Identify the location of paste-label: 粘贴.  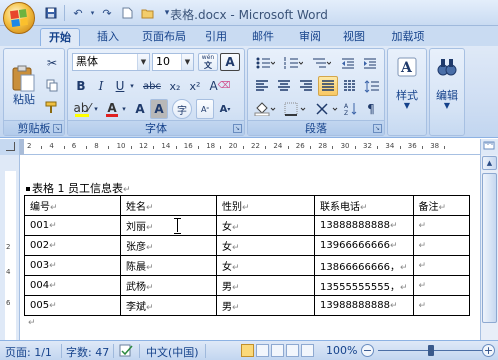
(24, 99).